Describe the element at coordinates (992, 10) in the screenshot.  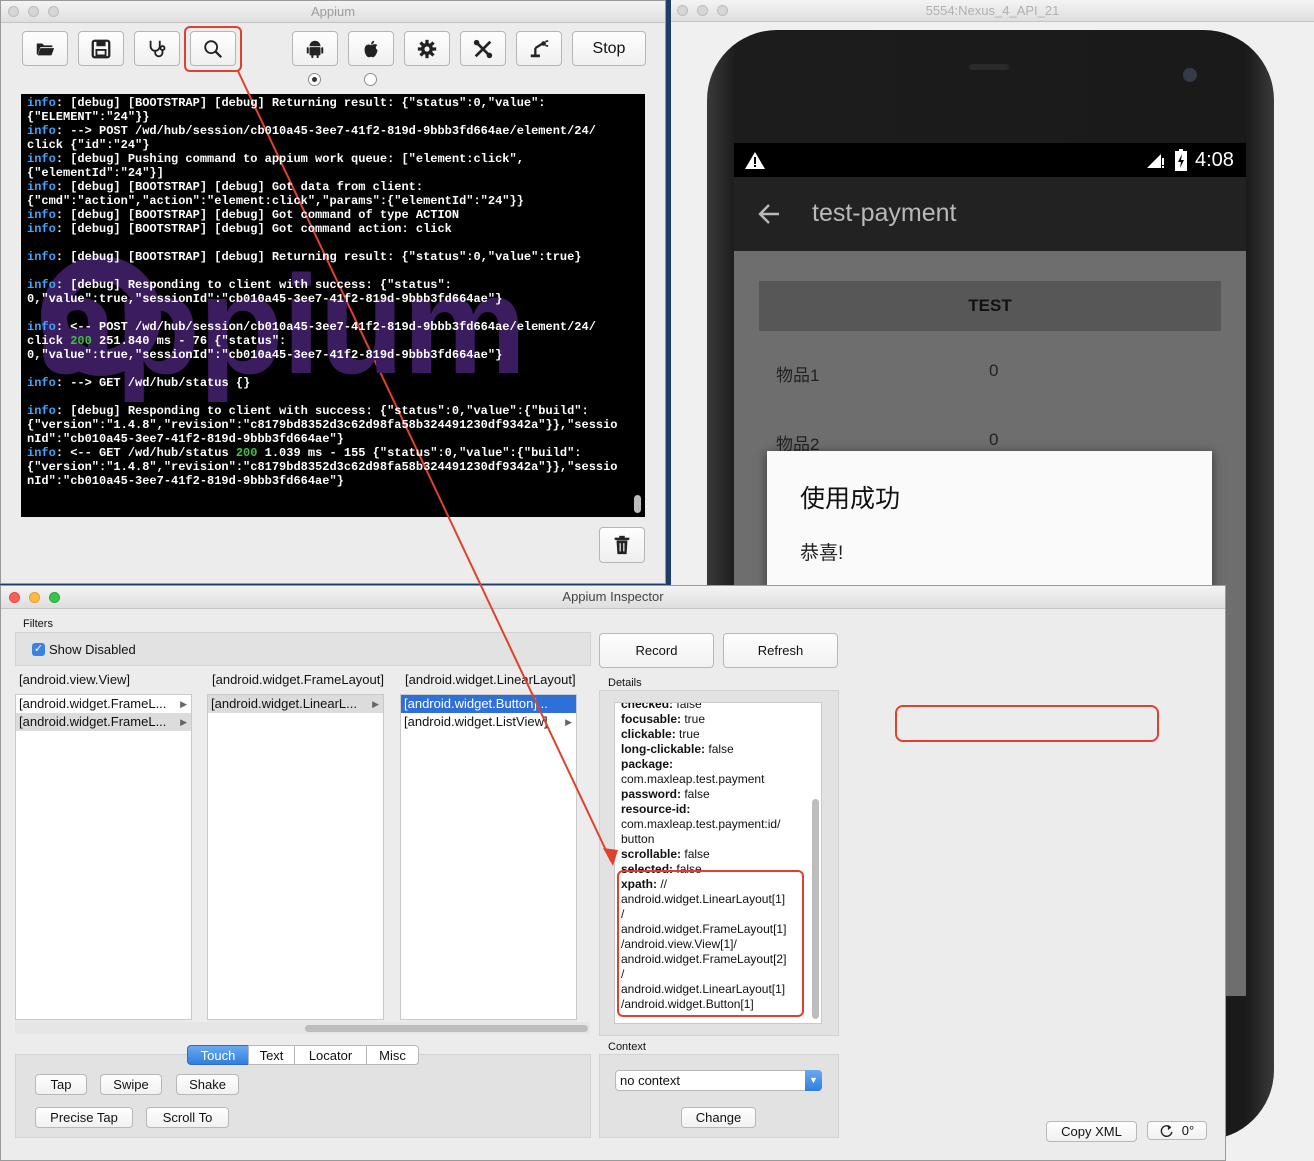
I see `emulator-title: 5554:Nexus_4_API_21` at that location.